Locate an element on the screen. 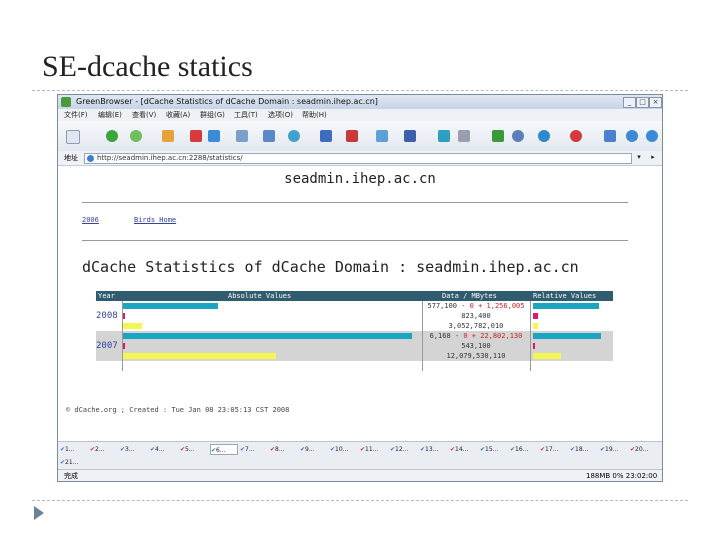 The width and height of the screenshot is (720, 540). menu-edit: 编辑(E) is located at coordinates (110, 115).